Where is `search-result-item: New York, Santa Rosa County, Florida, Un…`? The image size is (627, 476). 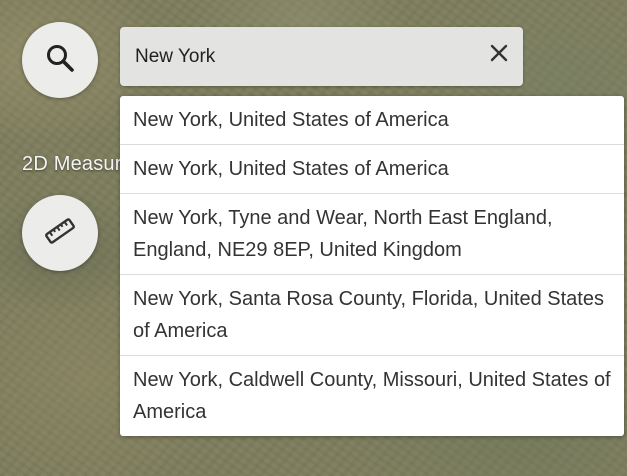
search-result-item: New York, Santa Rosa County, Florida, Un… is located at coordinates (372, 315).